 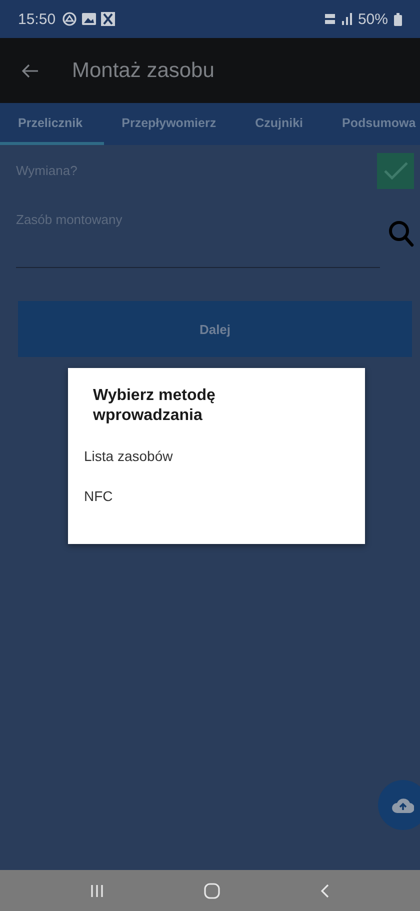 What do you see at coordinates (30, 71) in the screenshot?
I see `back-arrow-icon` at bounding box center [30, 71].